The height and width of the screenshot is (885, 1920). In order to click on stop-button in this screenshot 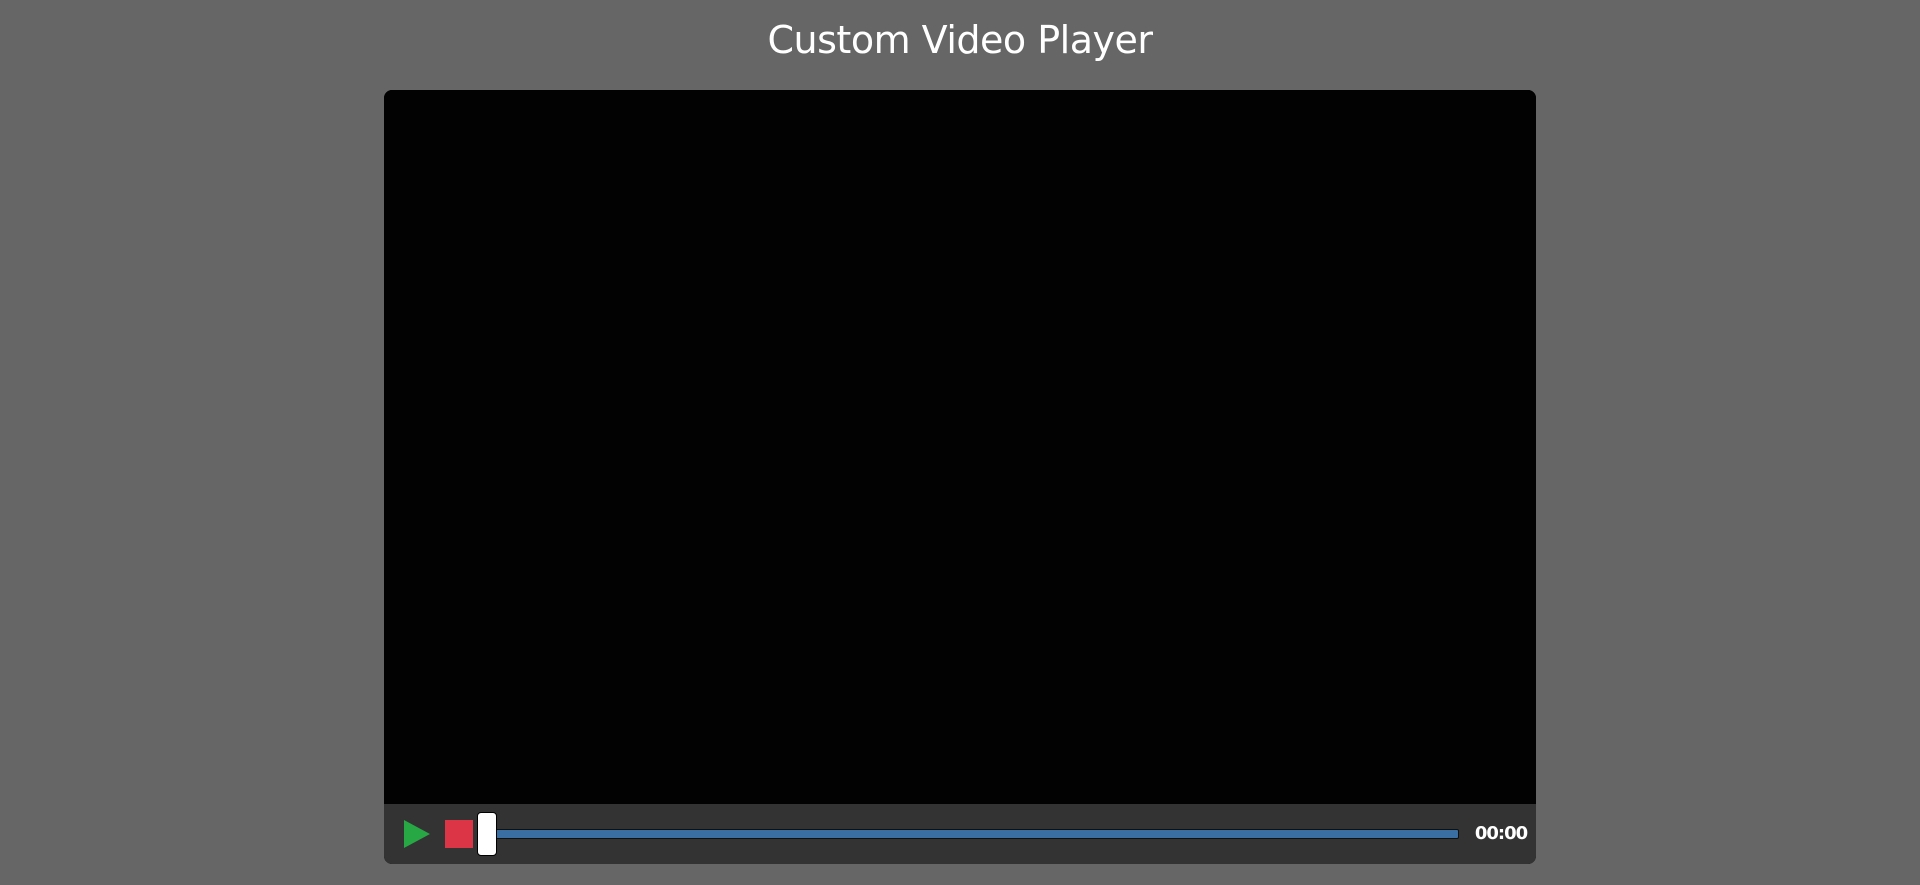, I will do `click(459, 834)`.